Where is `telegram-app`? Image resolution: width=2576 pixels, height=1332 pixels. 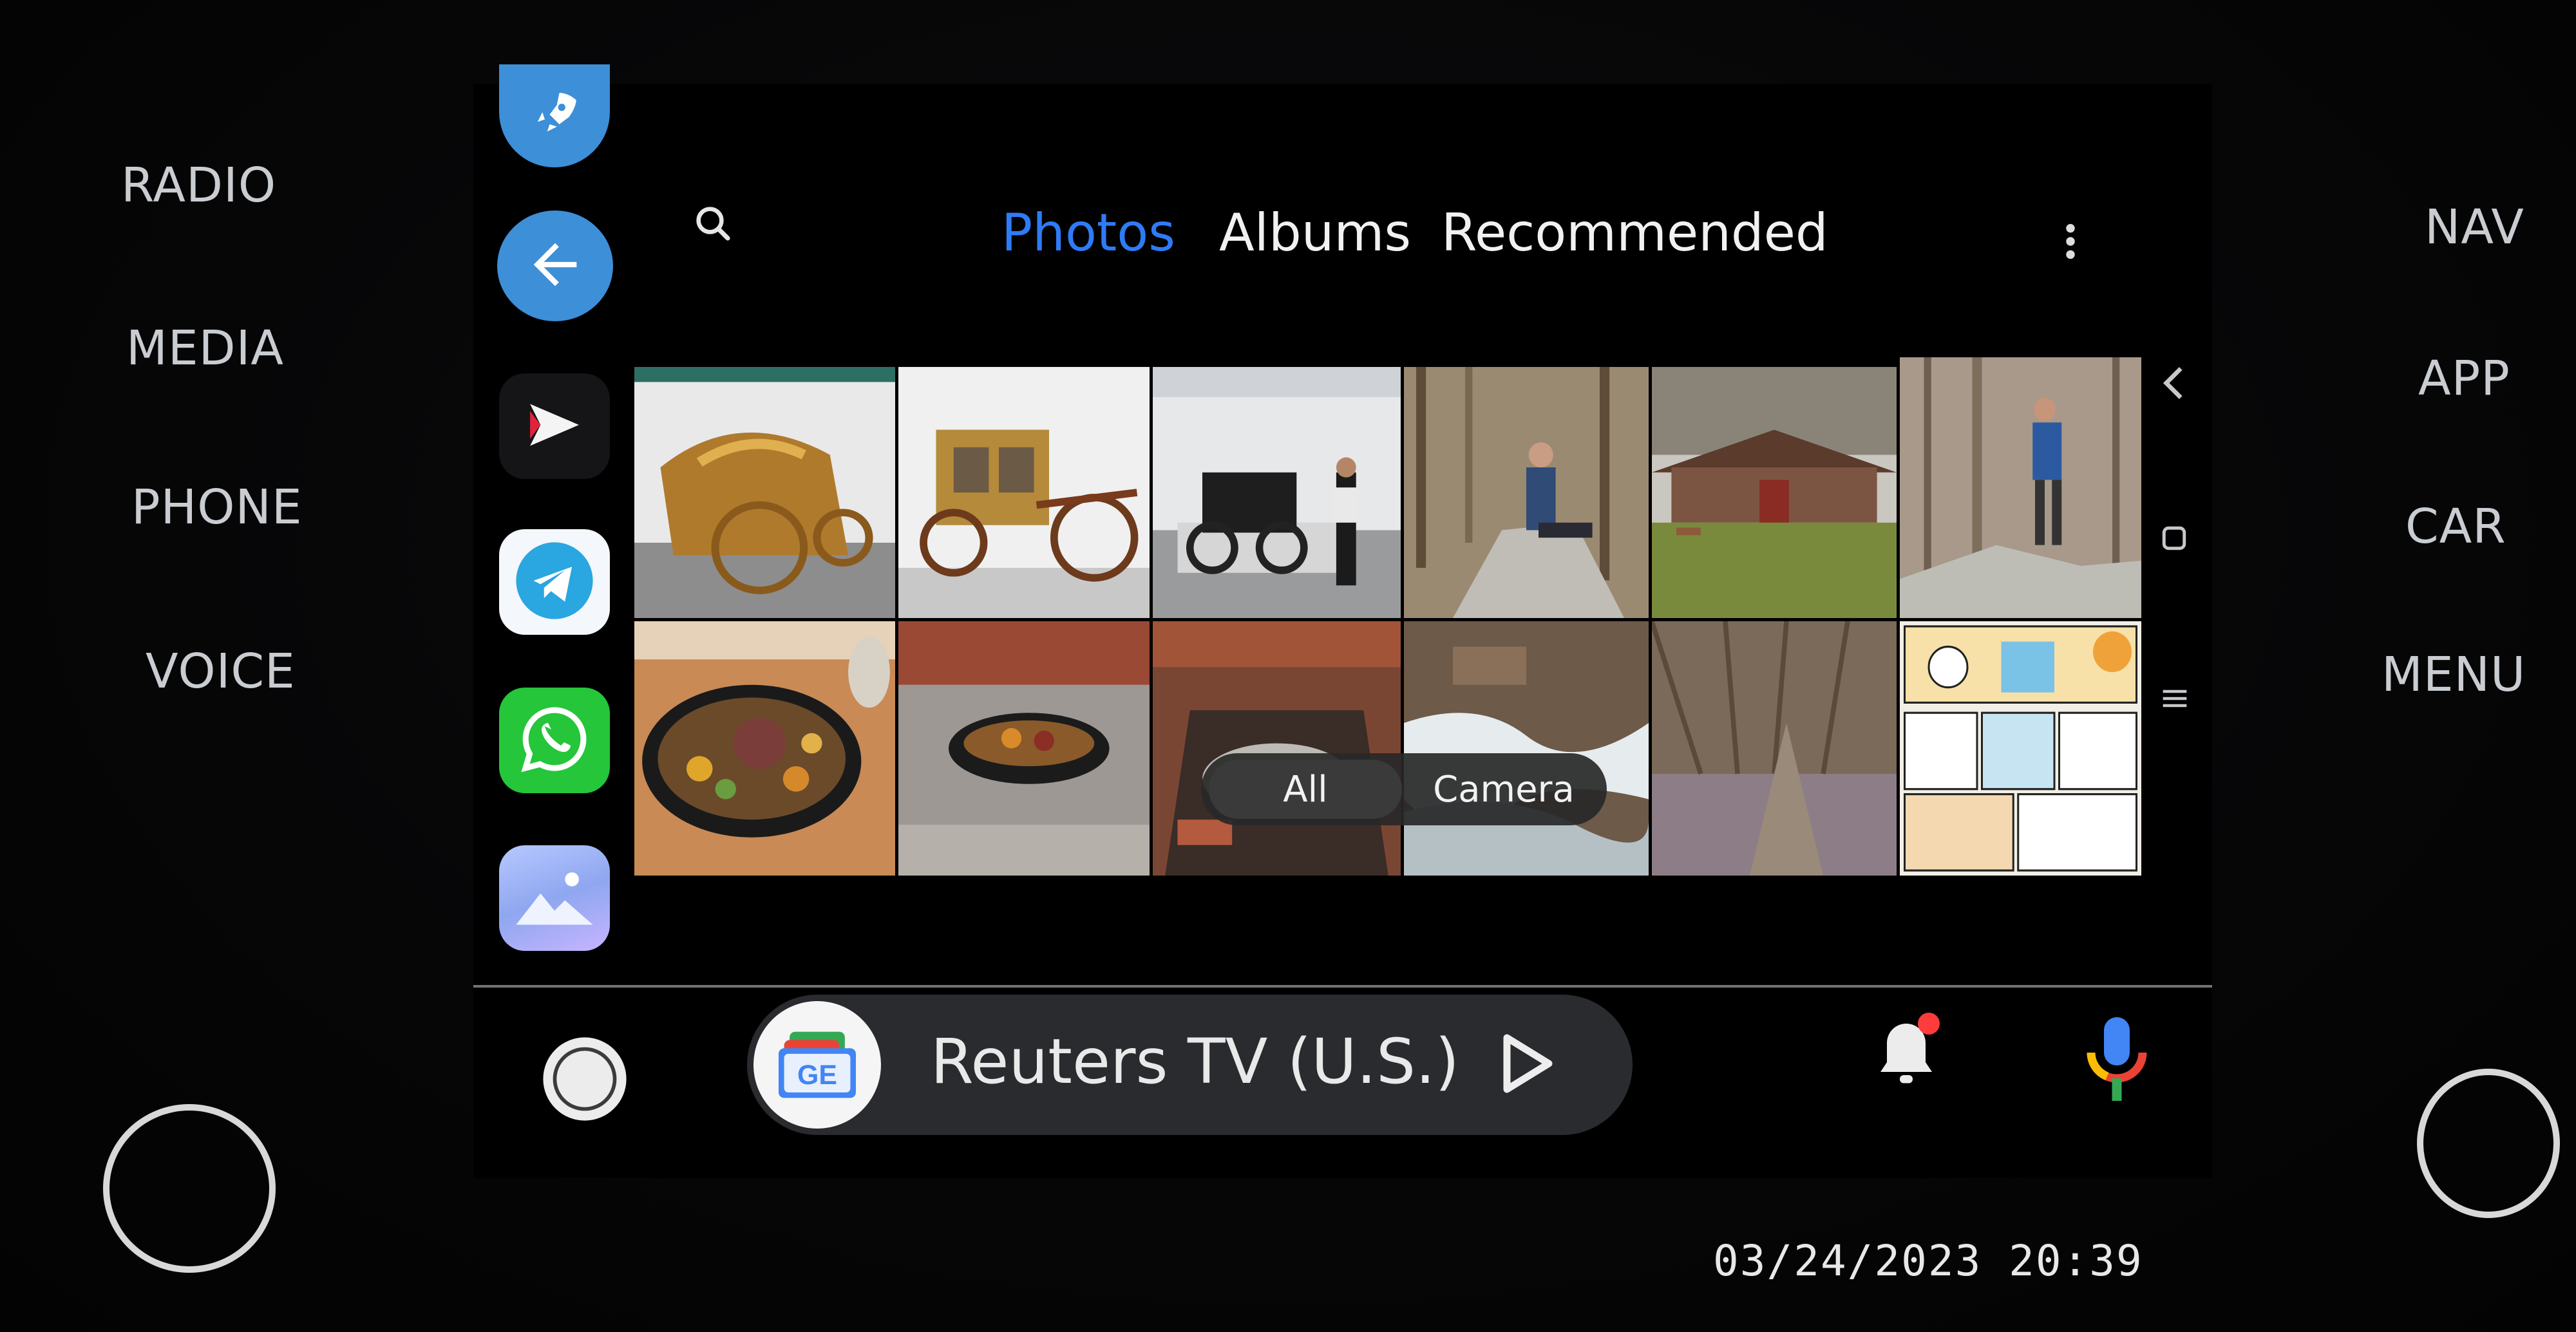 telegram-app is located at coordinates (554, 582).